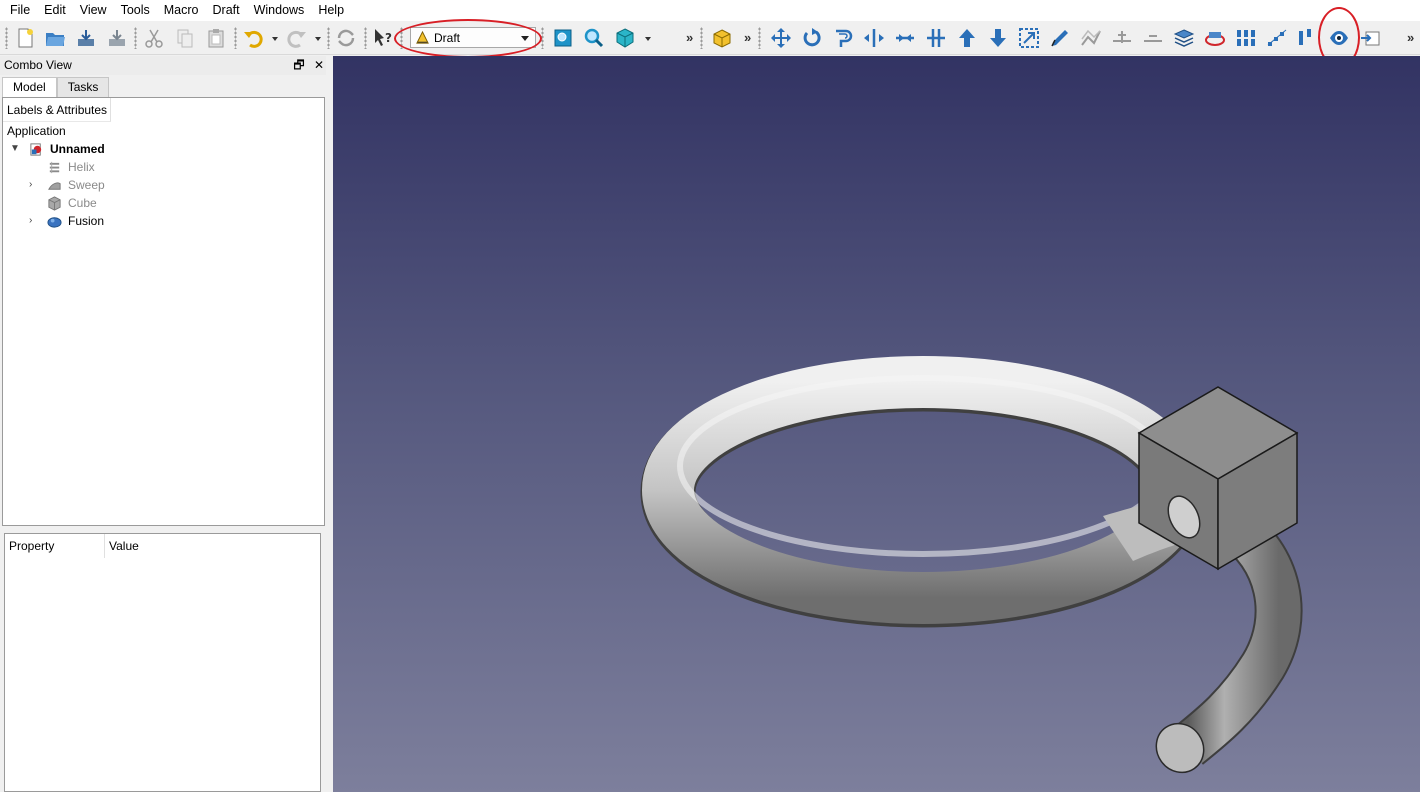 Image resolution: width=1420 pixels, height=792 pixels. I want to click on restore-icon: 🗗, so click(298, 65).